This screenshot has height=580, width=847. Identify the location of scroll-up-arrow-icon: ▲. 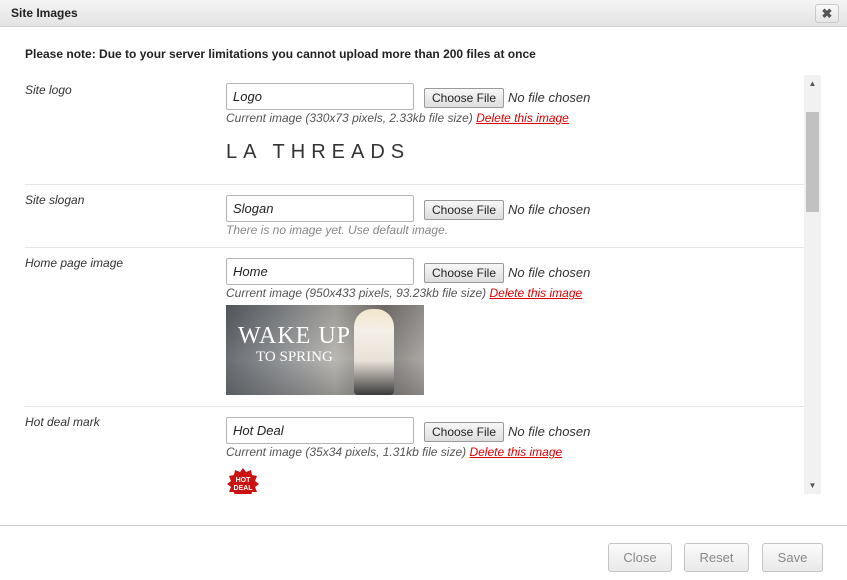
(812, 83).